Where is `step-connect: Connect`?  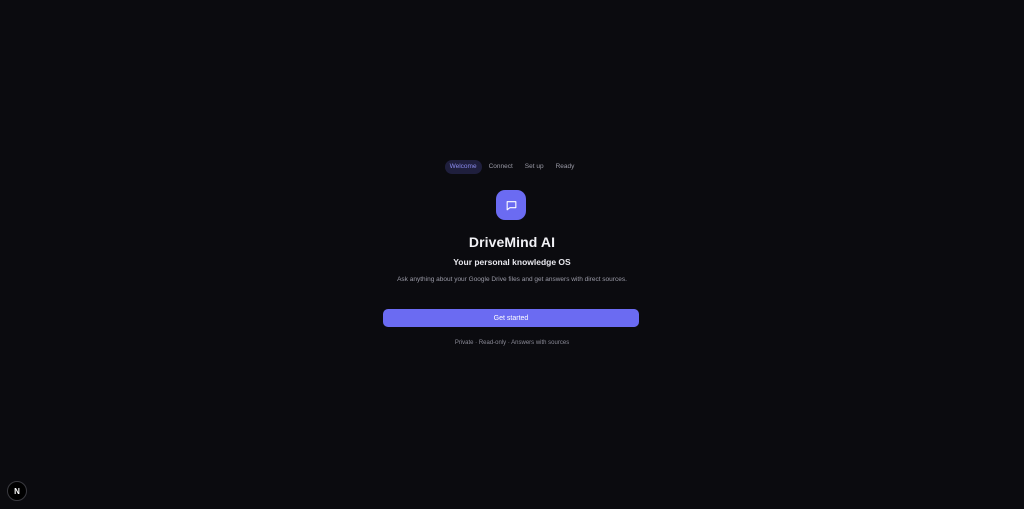 step-connect: Connect is located at coordinates (501, 167).